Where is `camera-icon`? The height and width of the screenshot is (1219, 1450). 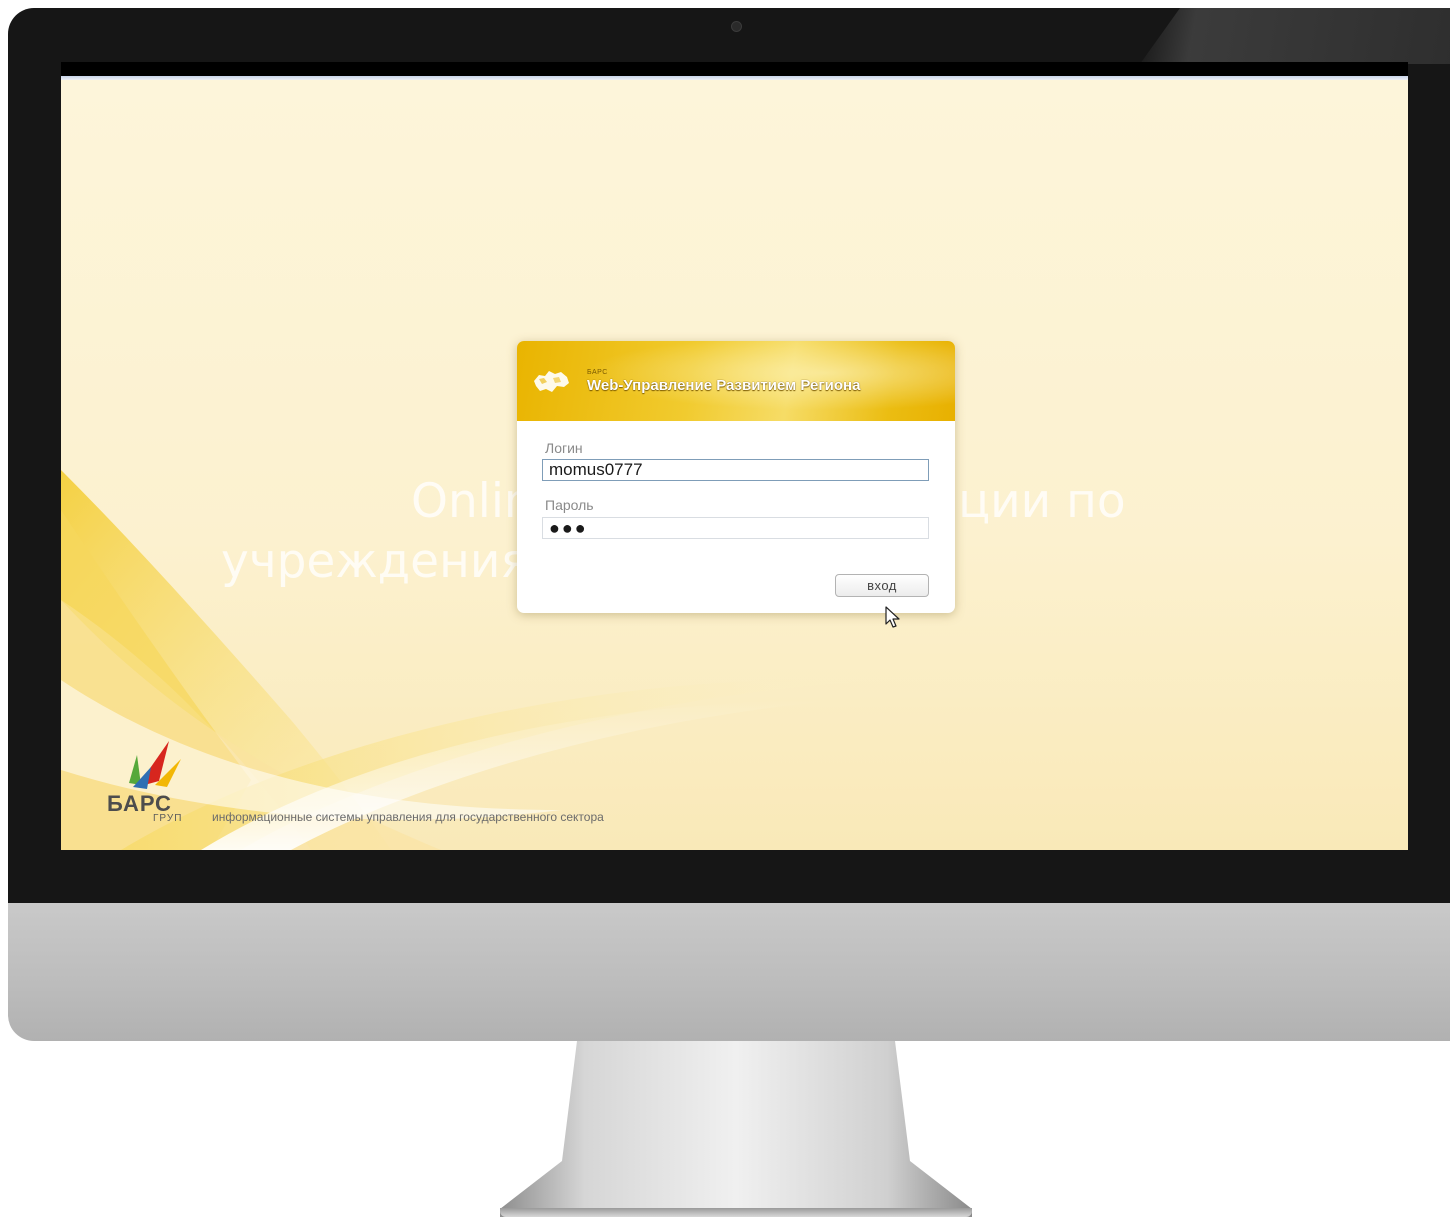
camera-icon is located at coordinates (736, 26).